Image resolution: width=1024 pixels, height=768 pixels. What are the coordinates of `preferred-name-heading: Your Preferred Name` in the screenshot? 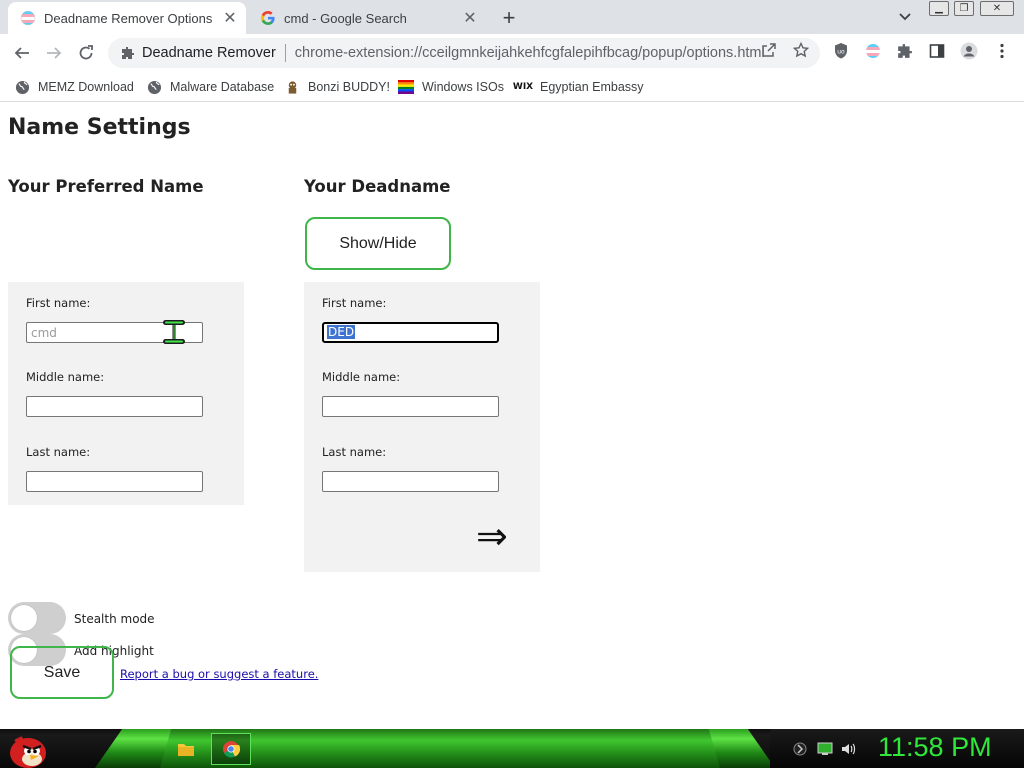 It's located at (106, 186).